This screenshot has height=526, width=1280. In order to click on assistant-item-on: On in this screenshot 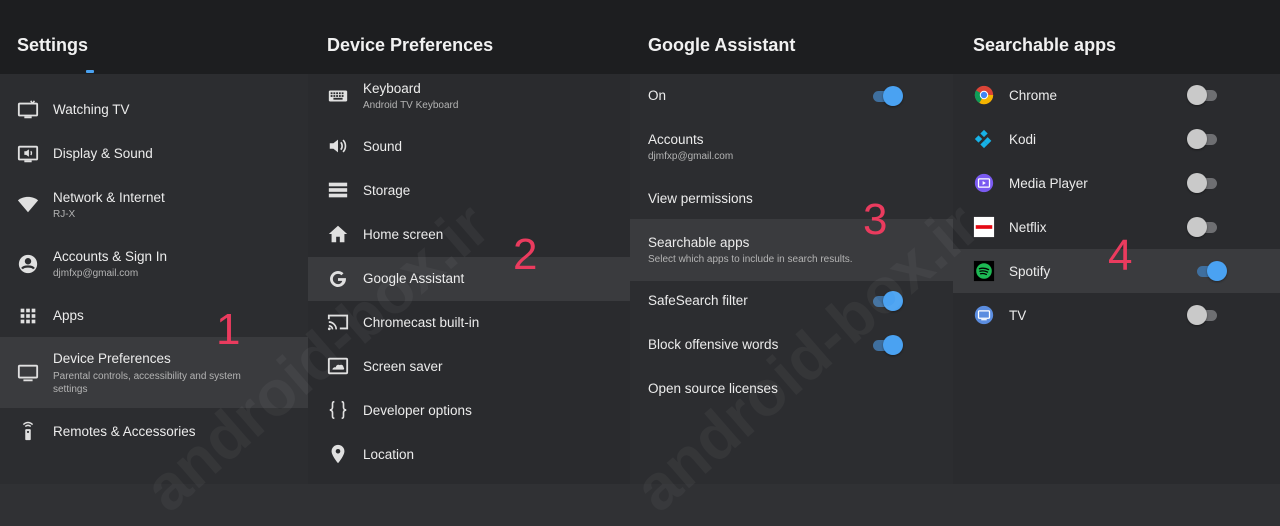, I will do `click(791, 96)`.